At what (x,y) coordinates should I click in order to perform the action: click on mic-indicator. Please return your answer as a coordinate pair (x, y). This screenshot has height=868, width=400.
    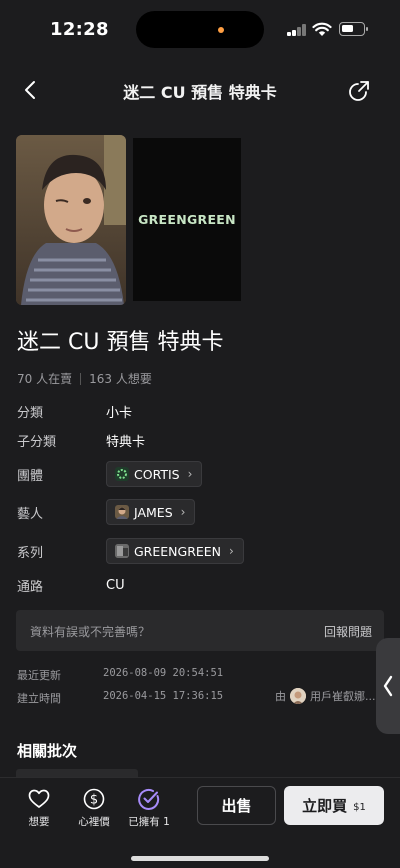
    Looking at the image, I should click on (221, 30).